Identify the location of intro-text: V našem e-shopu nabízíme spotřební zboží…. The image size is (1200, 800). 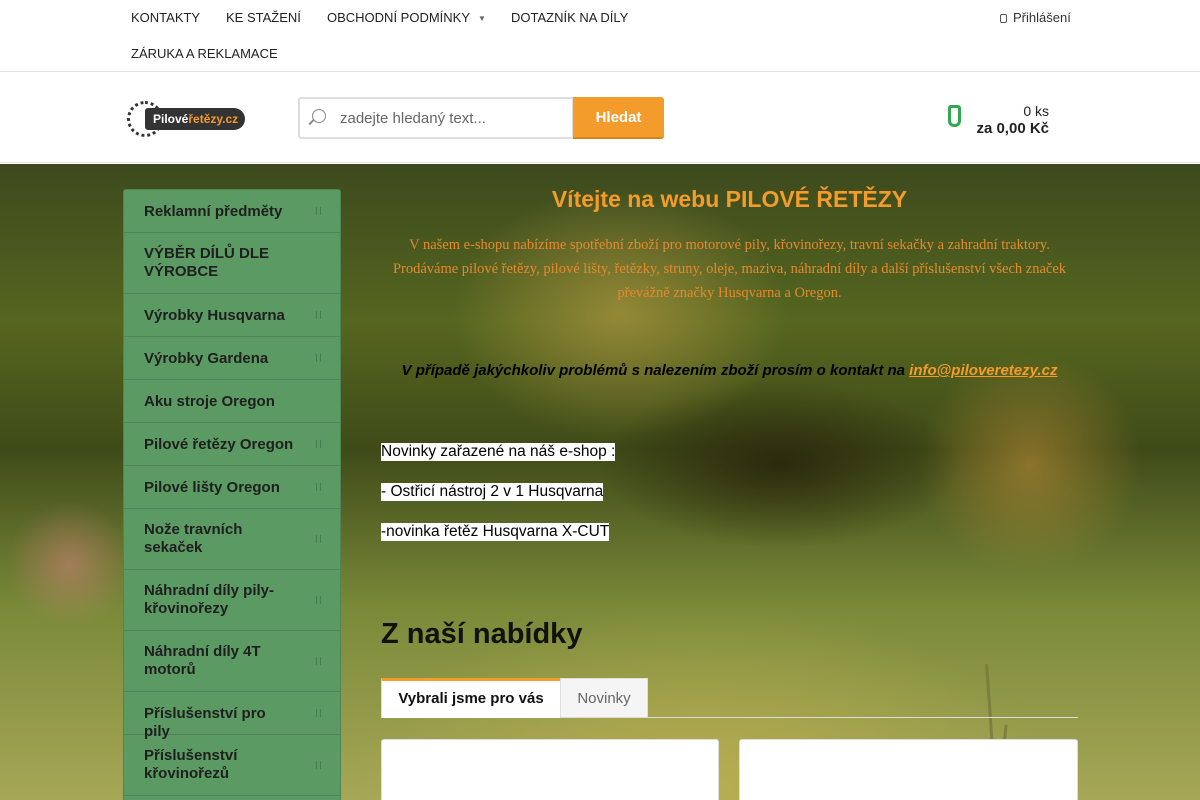
(729, 269).